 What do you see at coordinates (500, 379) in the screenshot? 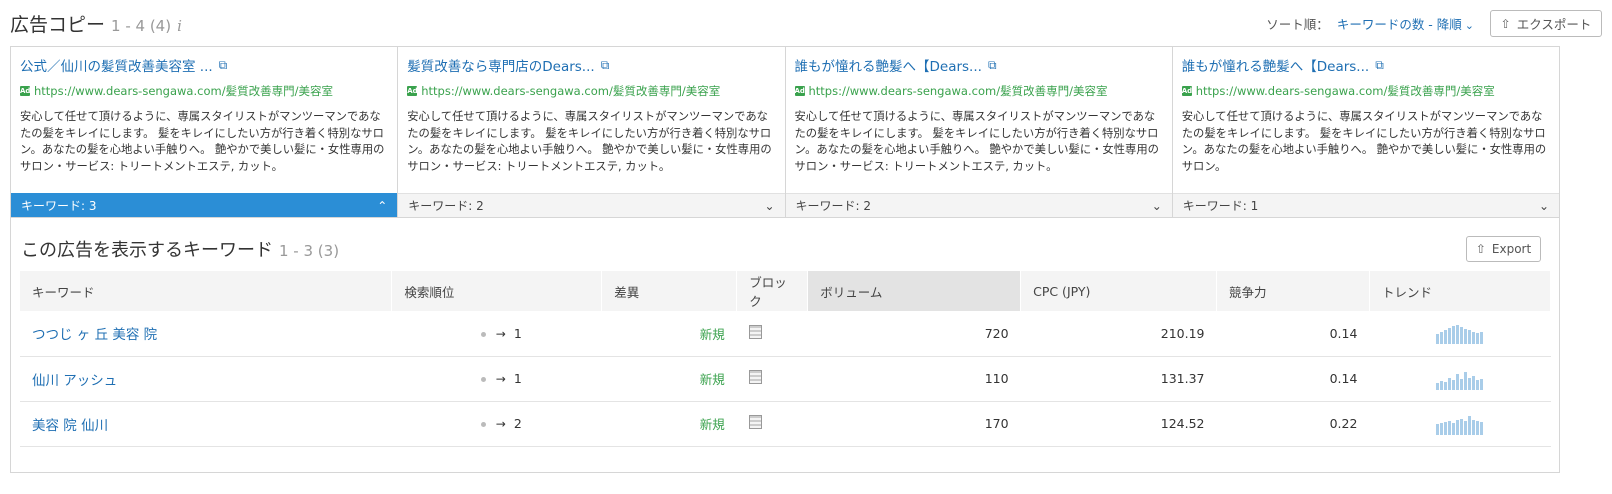
I see `arrow-right-icon: →` at bounding box center [500, 379].